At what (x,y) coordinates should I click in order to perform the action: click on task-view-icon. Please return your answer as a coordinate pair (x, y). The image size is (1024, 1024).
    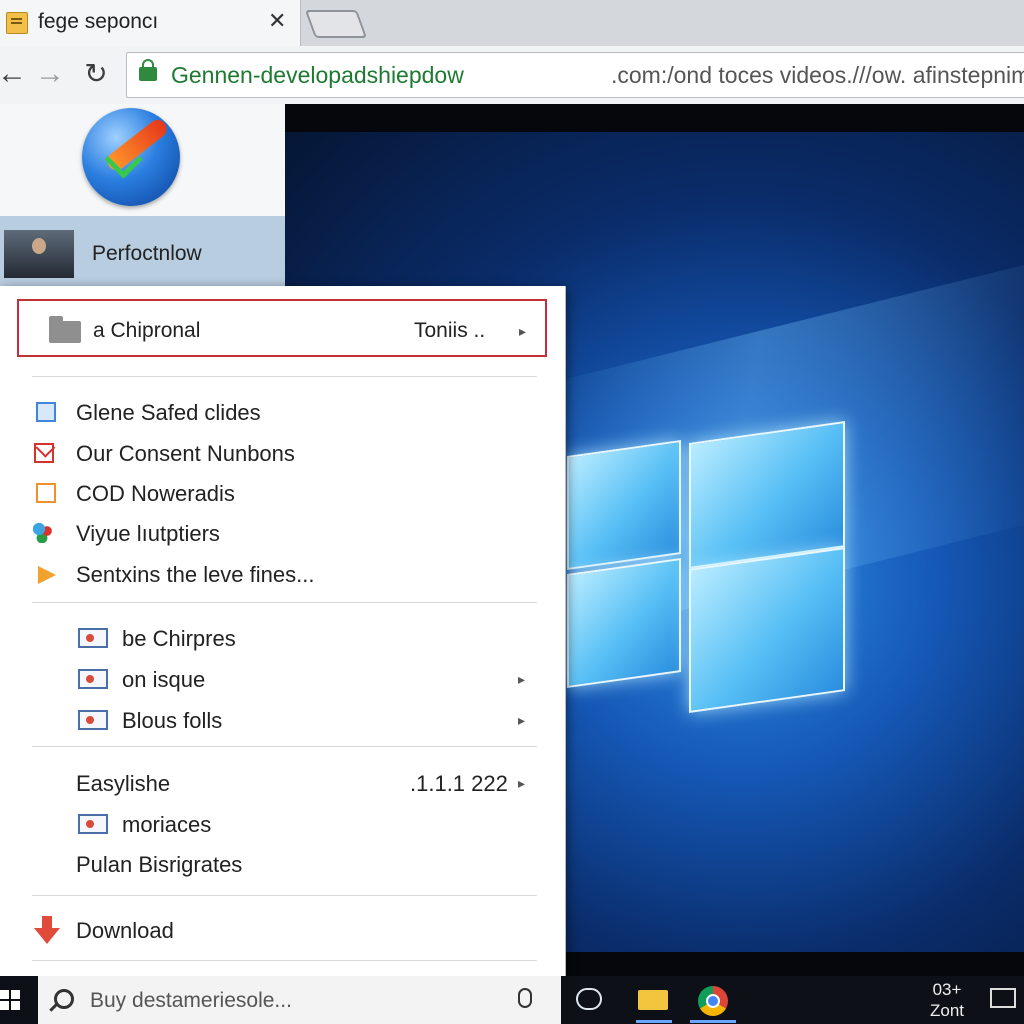
    Looking at the image, I should click on (589, 999).